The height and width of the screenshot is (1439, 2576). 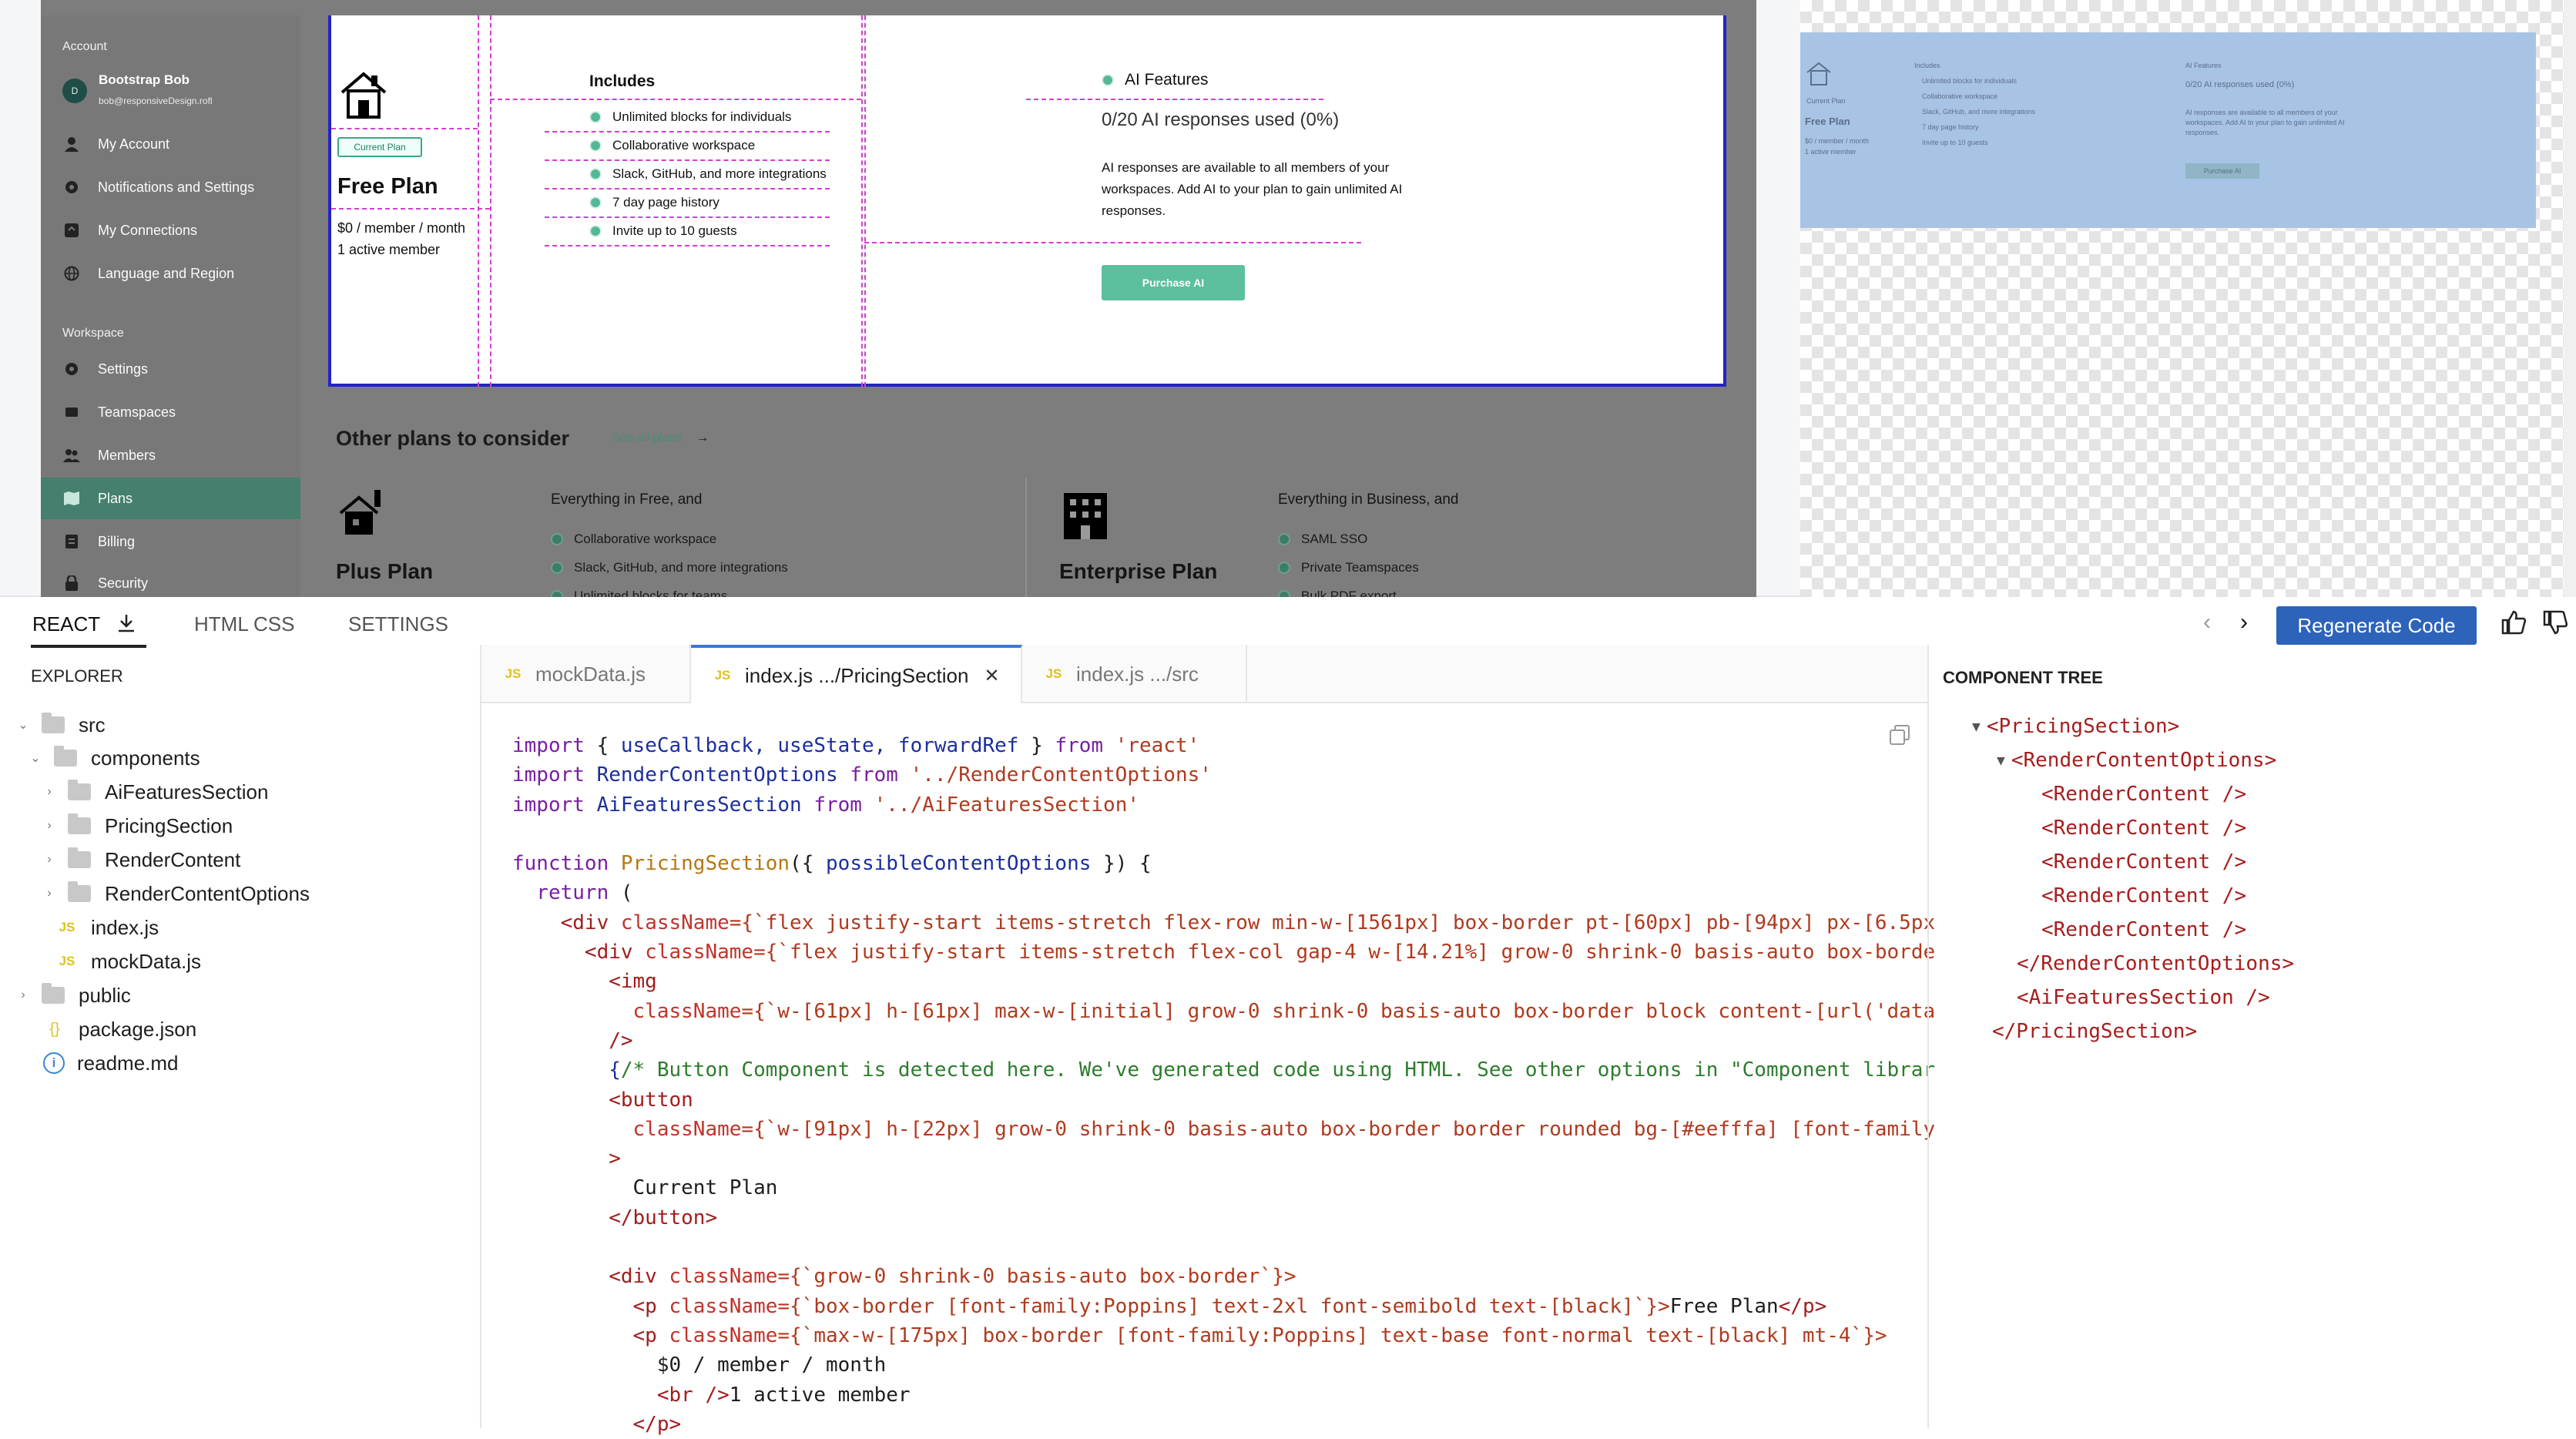 What do you see at coordinates (134, 144) in the screenshot?
I see `sidebar-item-label: My Account` at bounding box center [134, 144].